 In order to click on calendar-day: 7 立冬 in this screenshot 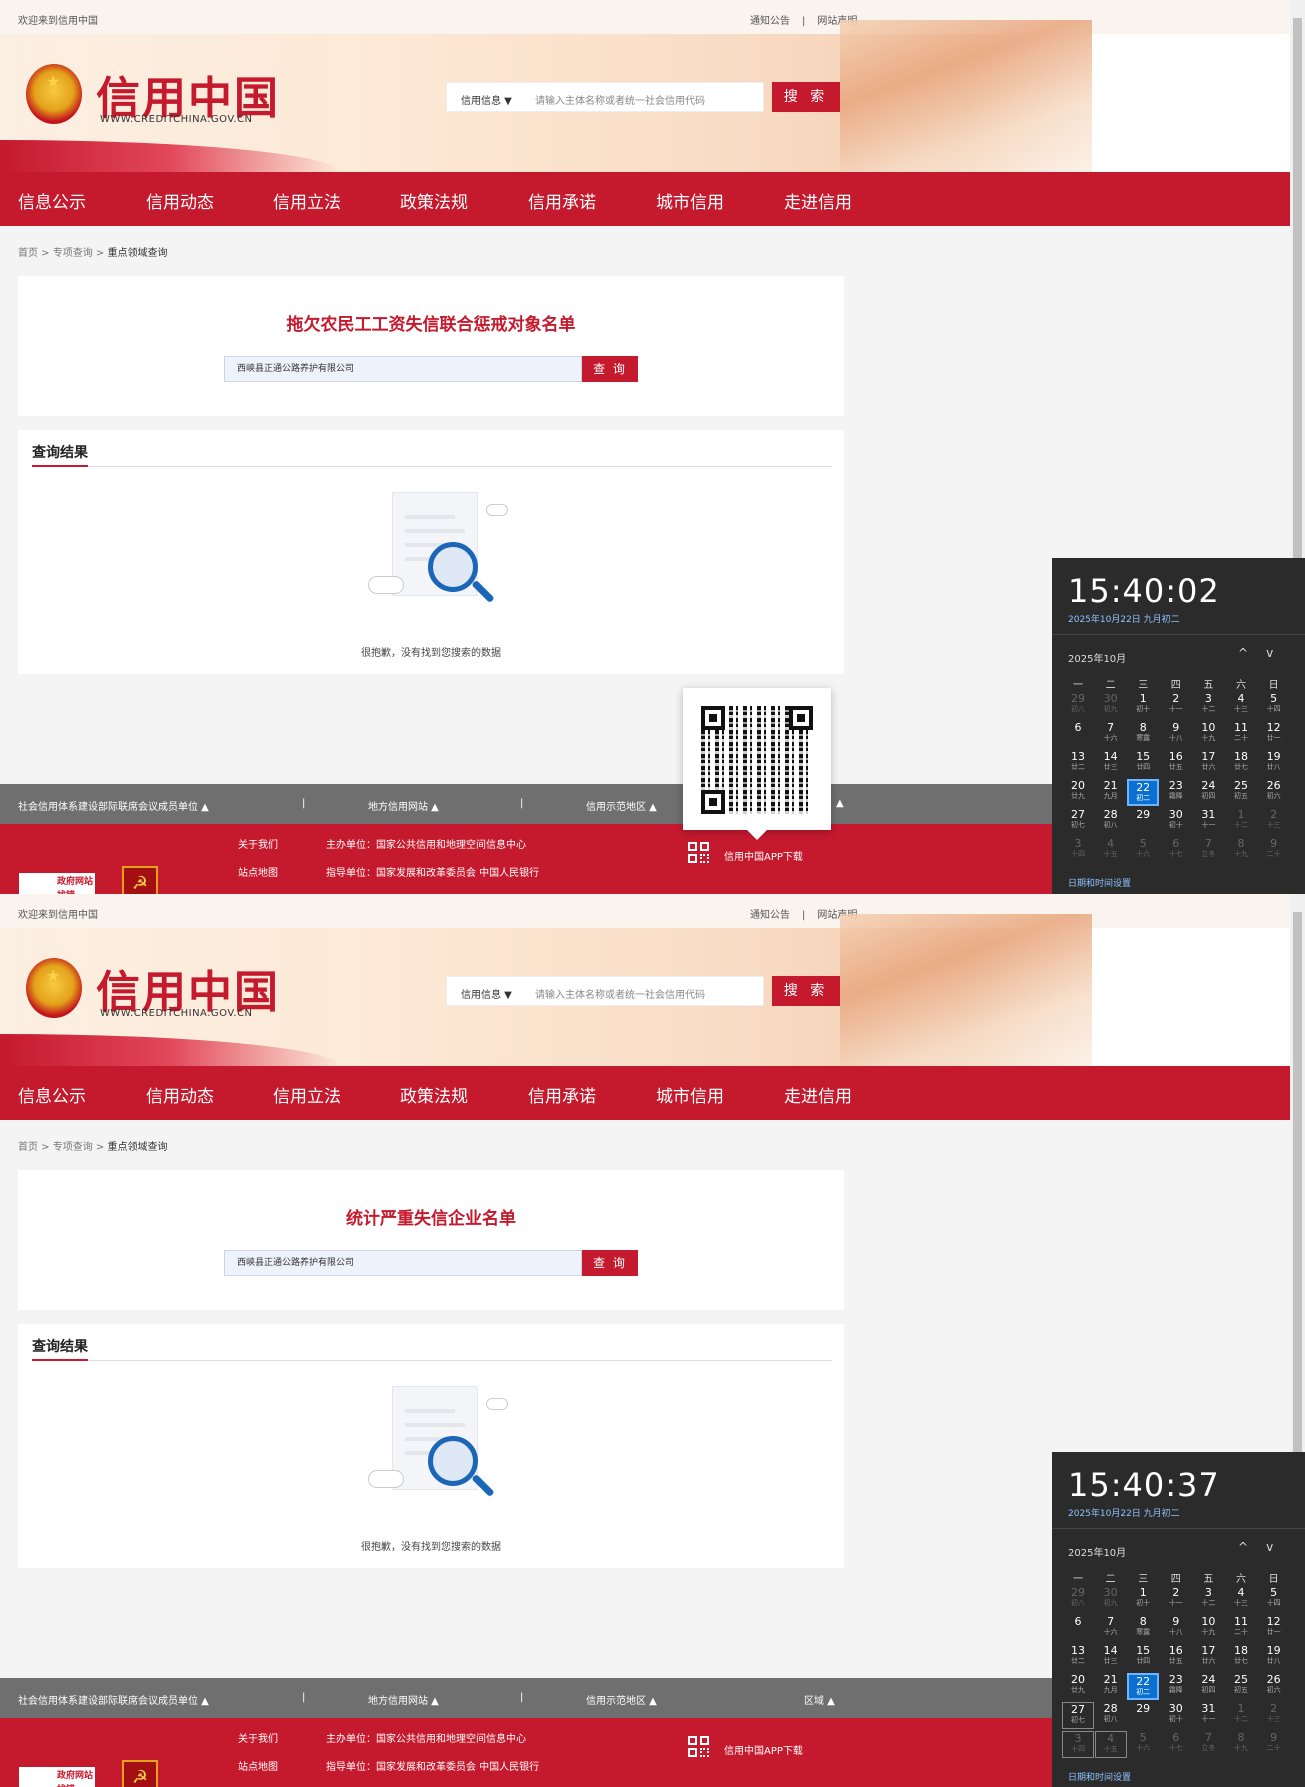, I will do `click(1208, 850)`.